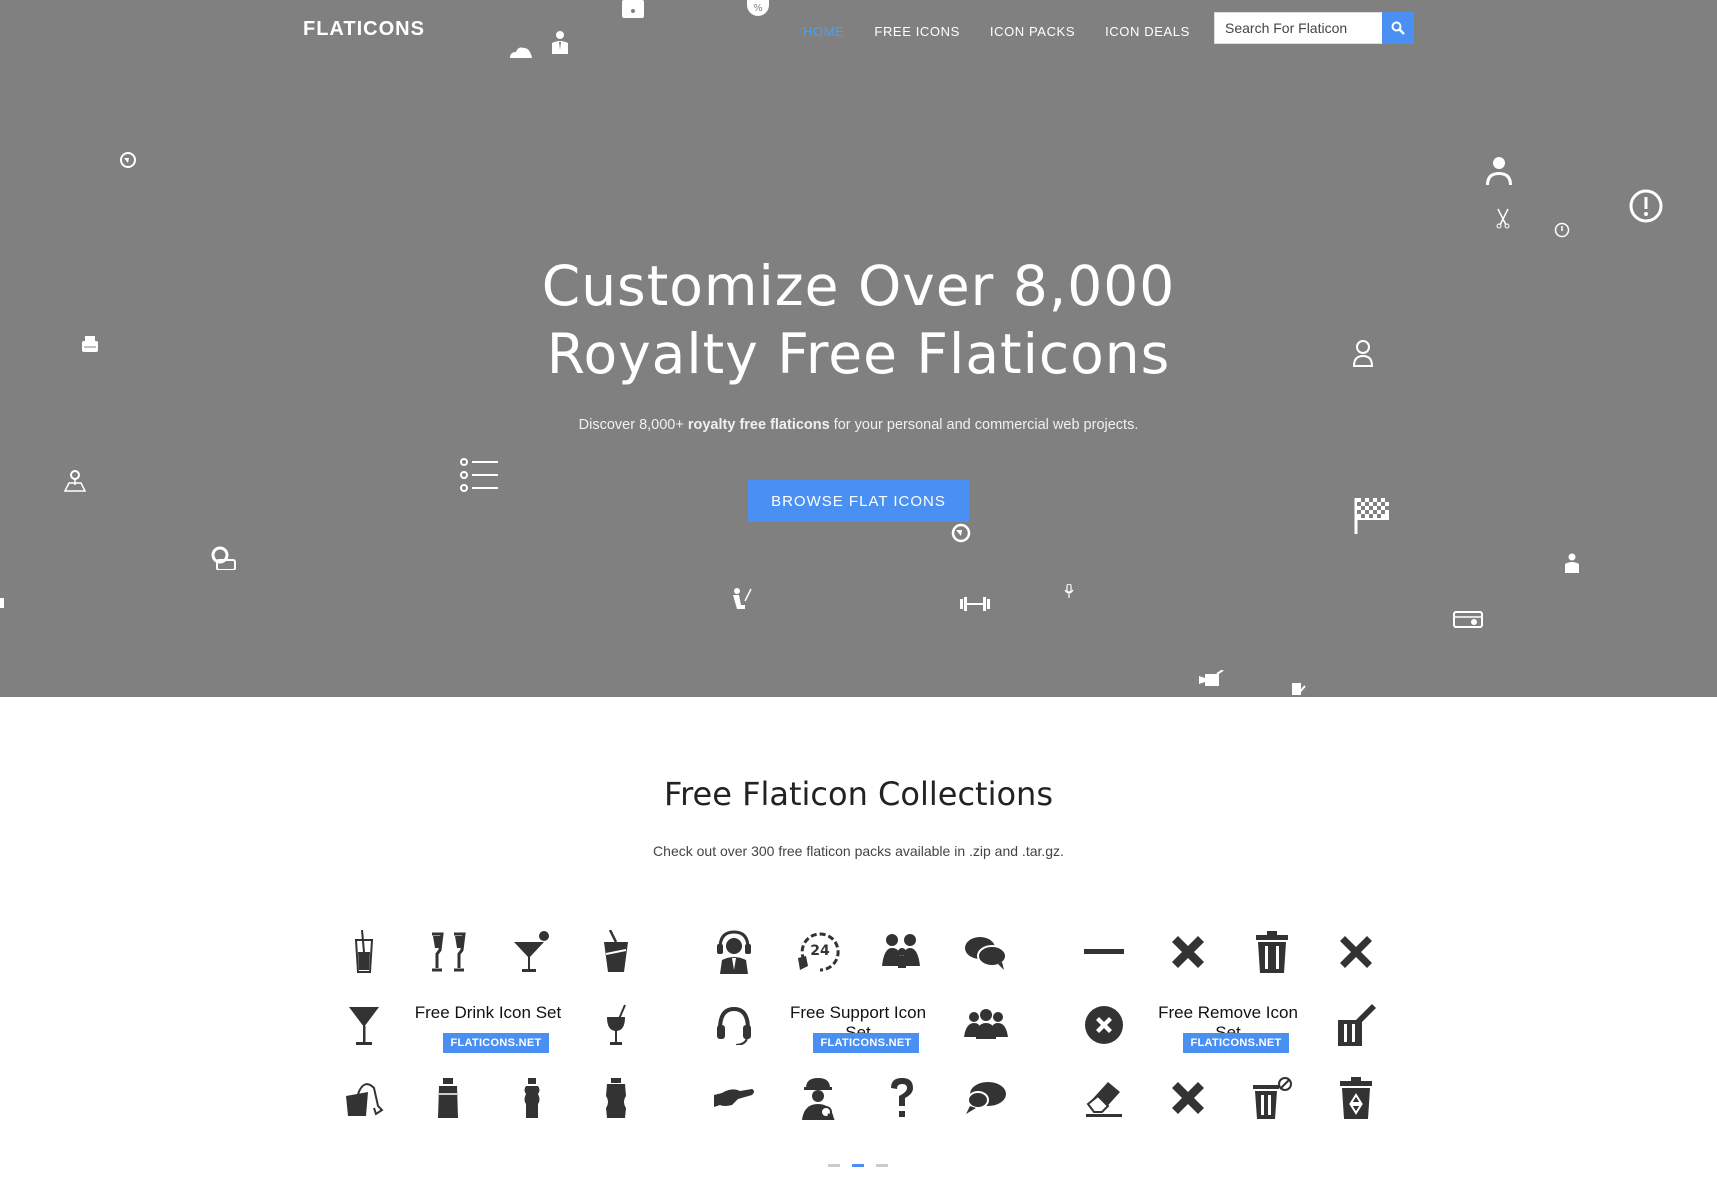 Image resolution: width=1717 pixels, height=1190 pixels. What do you see at coordinates (364, 952) in the screenshot?
I see `glass-straw-icon` at bounding box center [364, 952].